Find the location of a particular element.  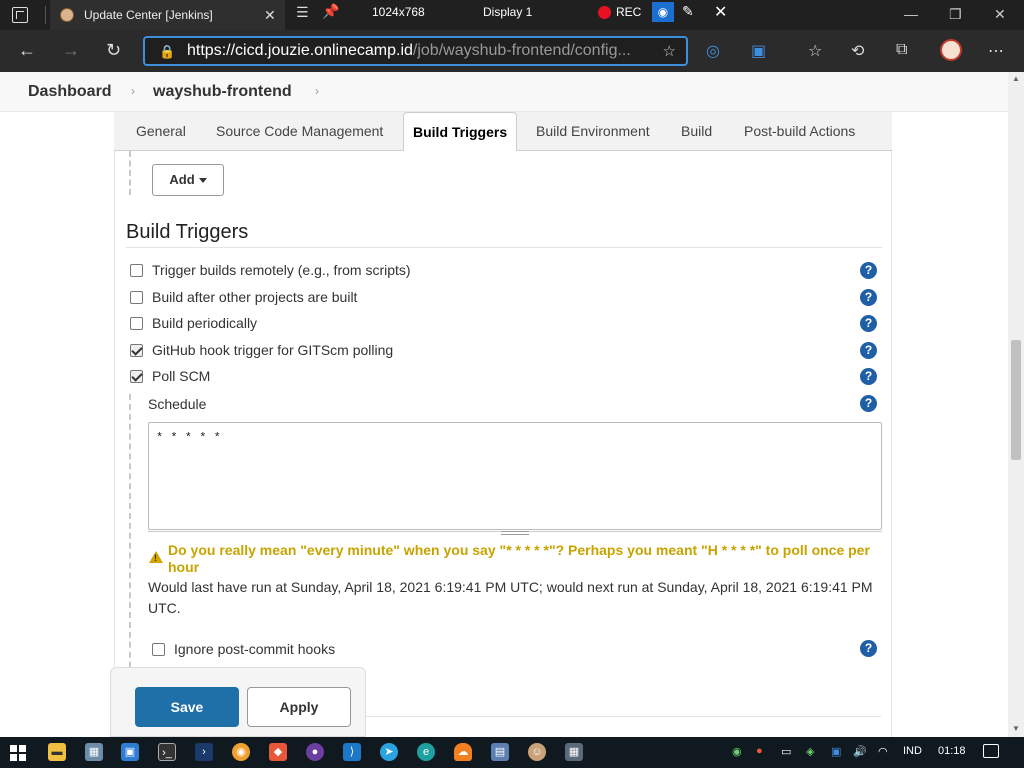

apply-button: Apply is located at coordinates (299, 707).